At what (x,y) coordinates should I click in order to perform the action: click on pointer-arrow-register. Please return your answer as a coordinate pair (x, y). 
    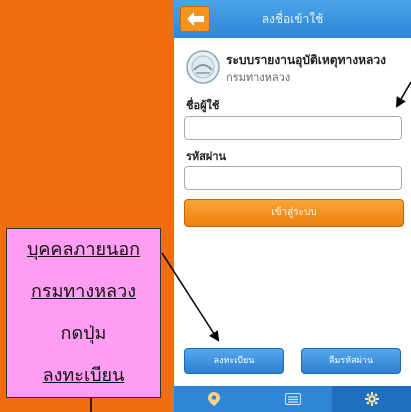
    Looking at the image, I should click on (190, 297).